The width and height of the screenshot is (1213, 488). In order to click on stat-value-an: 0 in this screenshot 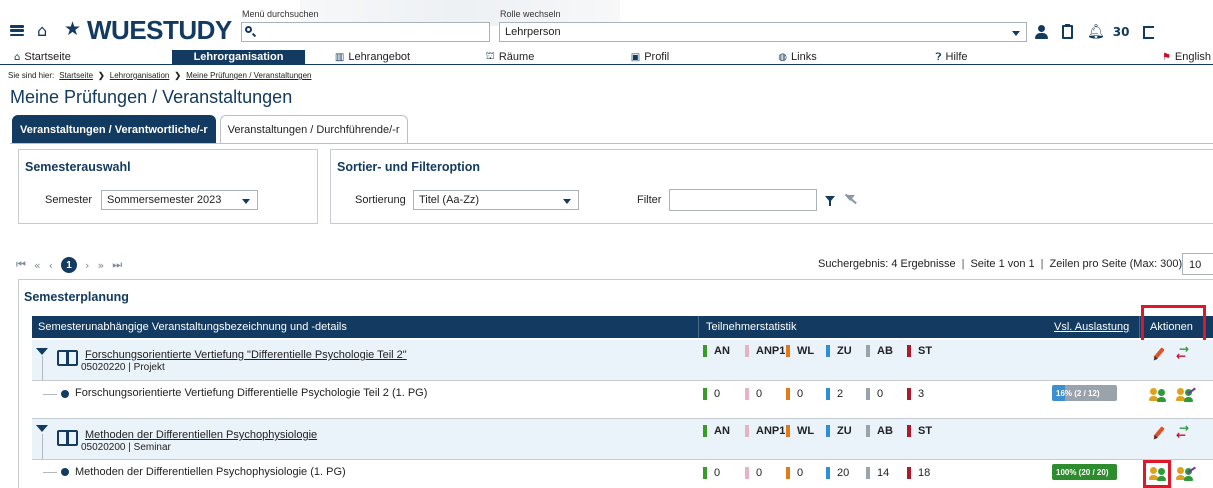, I will do `click(711, 473)`.